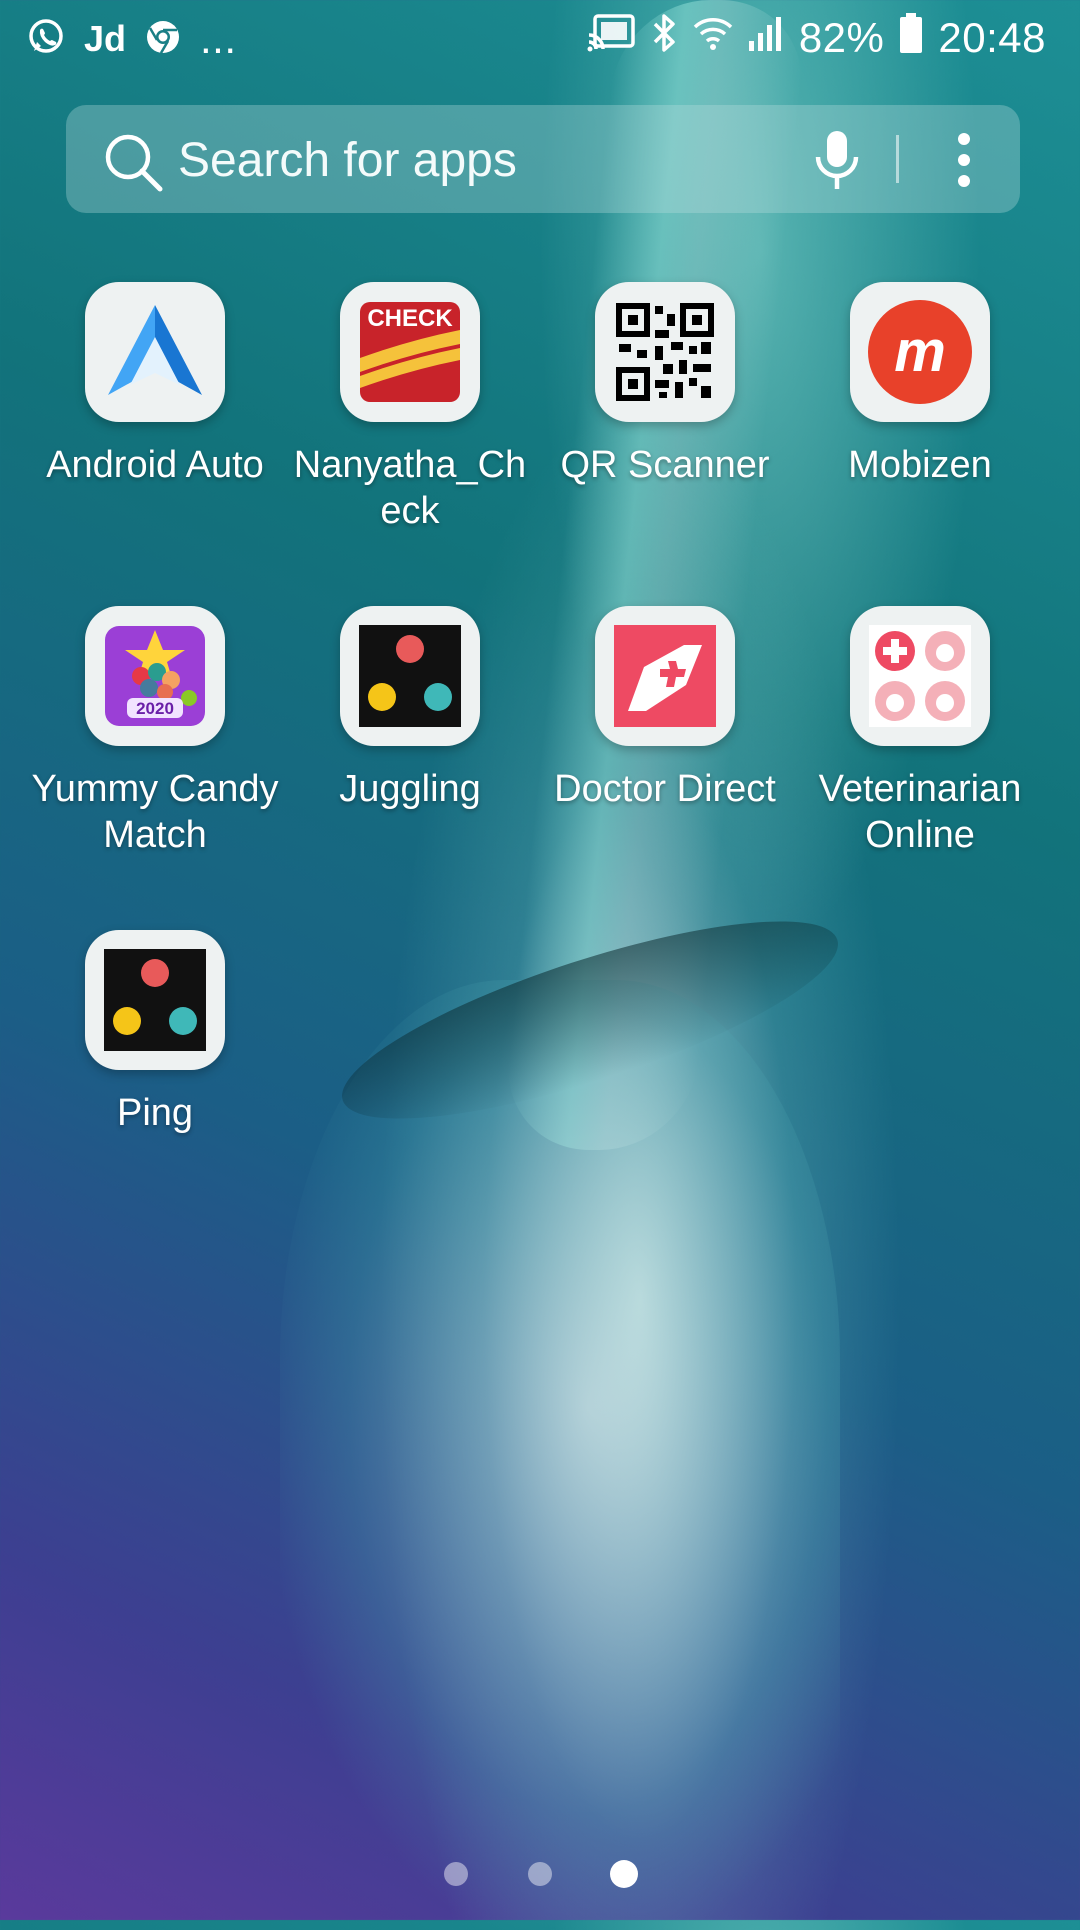 This screenshot has width=1080, height=1930. I want to click on app-android-auto: Android Auto, so click(155, 385).